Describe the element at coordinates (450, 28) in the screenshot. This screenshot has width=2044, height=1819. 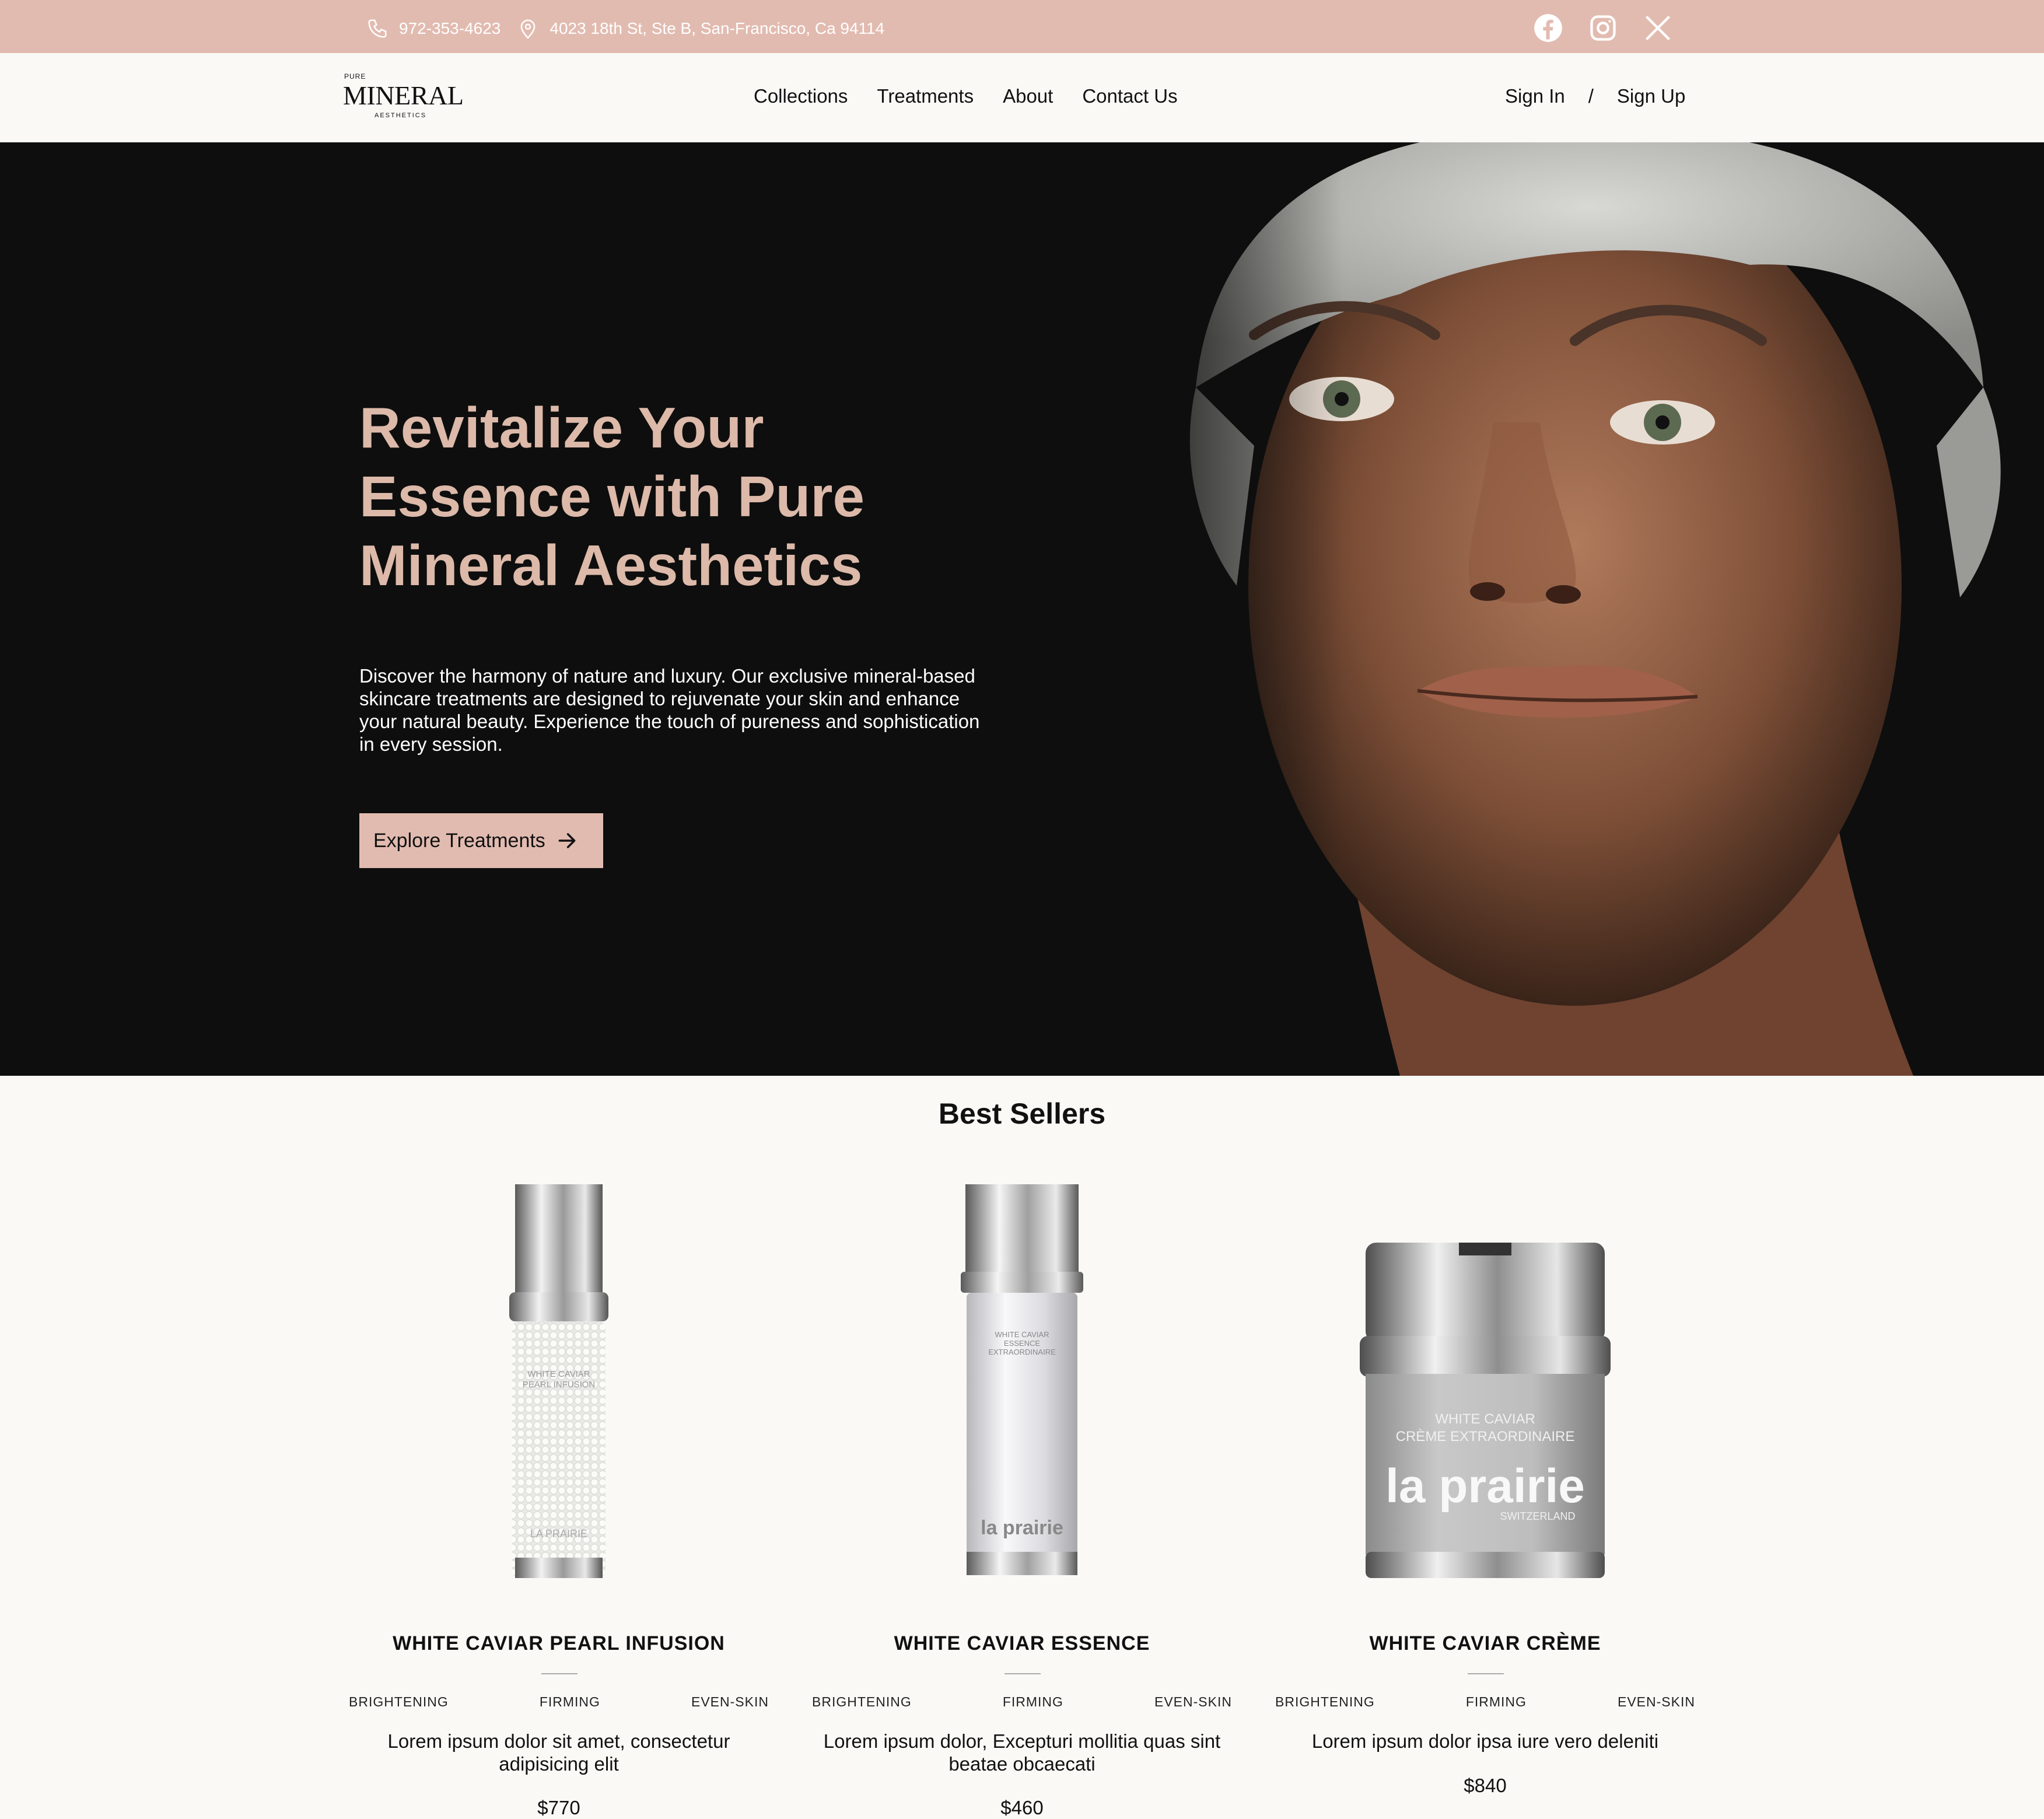
I see `phone-number: 972-353-4623` at that location.